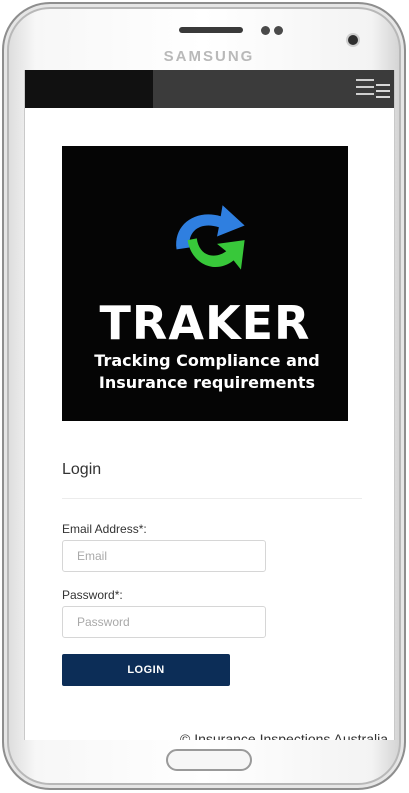 The height and width of the screenshot is (793, 409). Describe the element at coordinates (89, 89) in the screenshot. I see `topbar-brand-area` at that location.